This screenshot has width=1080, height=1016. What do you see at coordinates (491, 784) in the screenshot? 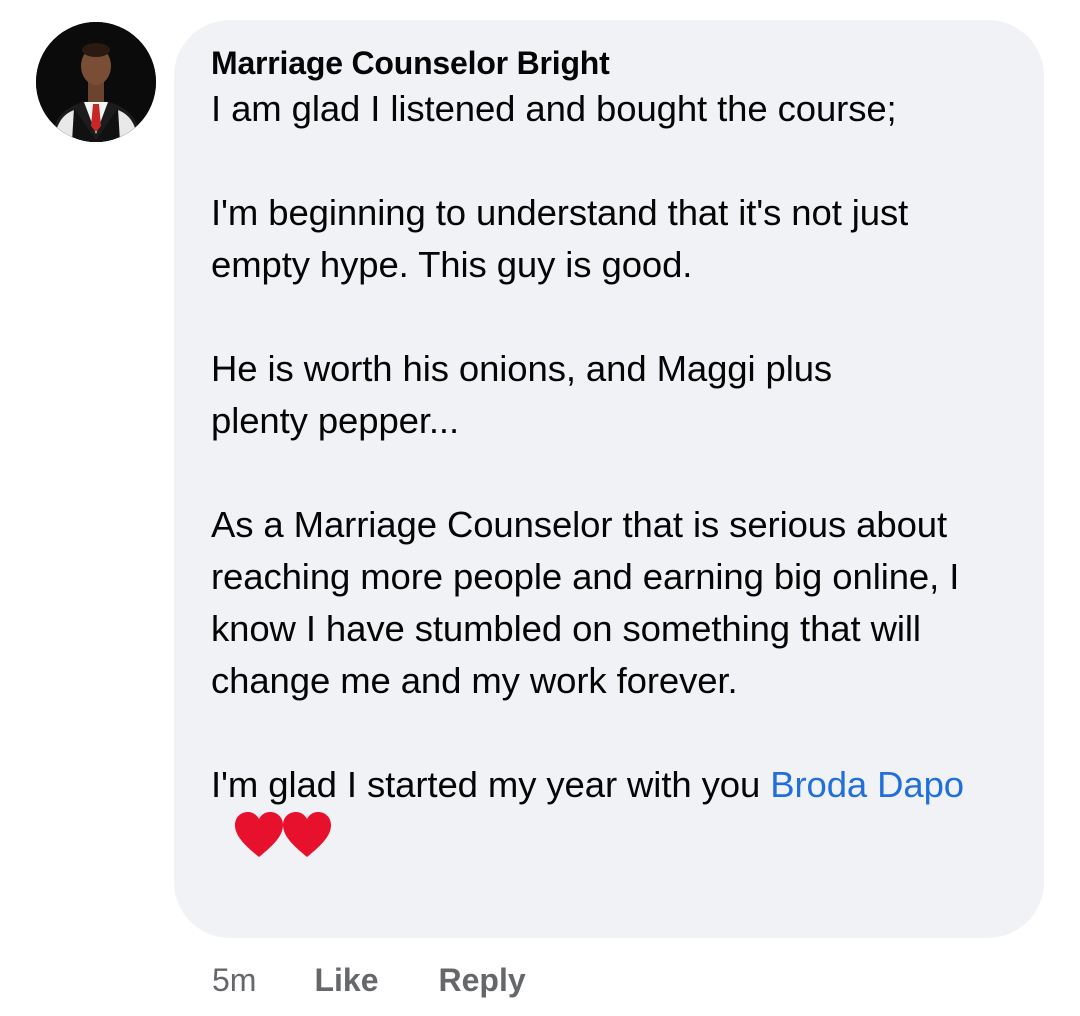
I see `comment-text: I'm glad I started my year with you` at bounding box center [491, 784].